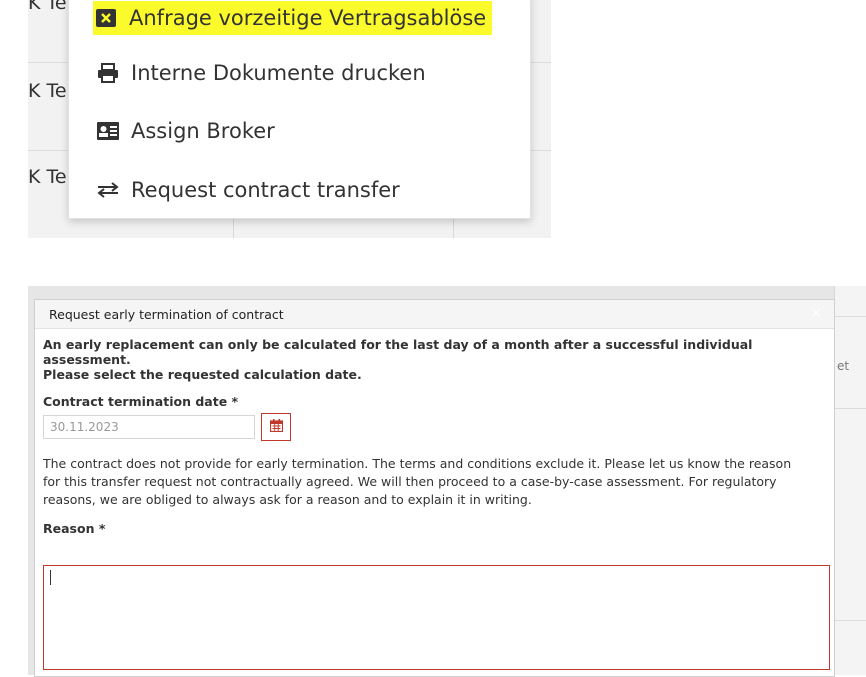 The image size is (866, 677). What do you see at coordinates (278, 73) in the screenshot?
I see `menu-item-label: Interne Dokumente drucken` at bounding box center [278, 73].